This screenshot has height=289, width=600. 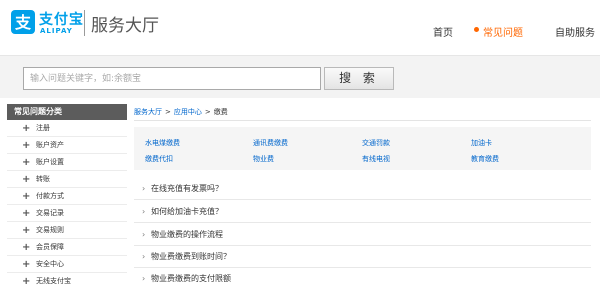 What do you see at coordinates (50, 196) in the screenshot?
I see `sidebar-item-label: 付款方式` at bounding box center [50, 196].